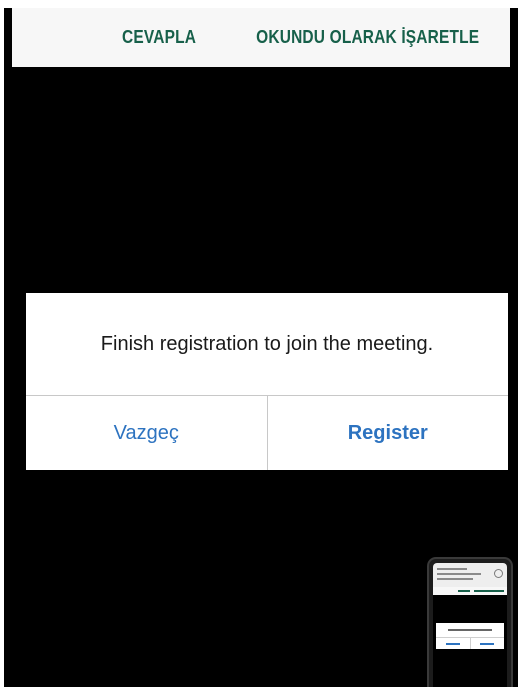 The width and height of the screenshot is (526, 687). I want to click on pip-screen, so click(470, 625).